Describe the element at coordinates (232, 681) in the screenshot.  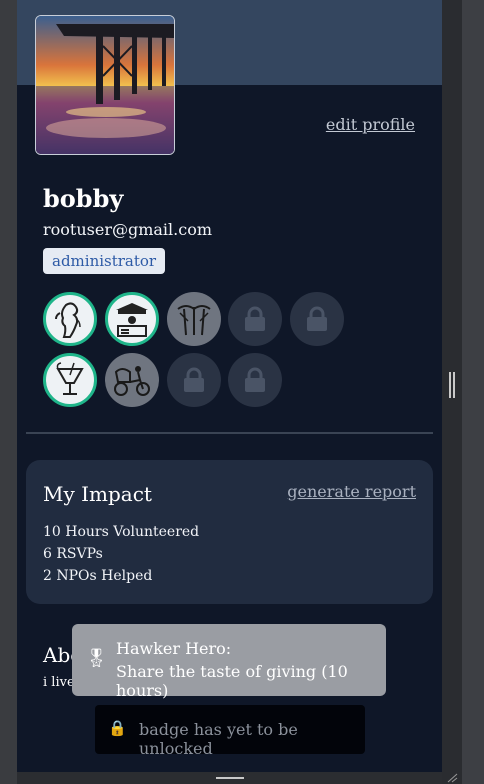
I see `tooltip-description: Share the taste of giving (10 hours)` at that location.